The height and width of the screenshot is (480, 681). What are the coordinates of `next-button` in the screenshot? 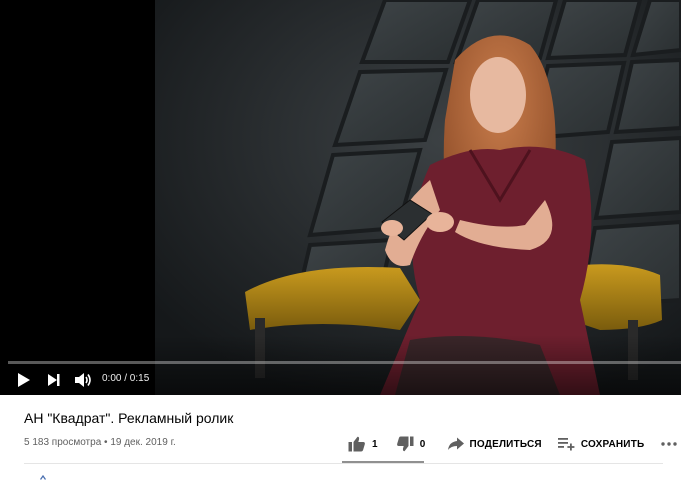 It's located at (54, 380).